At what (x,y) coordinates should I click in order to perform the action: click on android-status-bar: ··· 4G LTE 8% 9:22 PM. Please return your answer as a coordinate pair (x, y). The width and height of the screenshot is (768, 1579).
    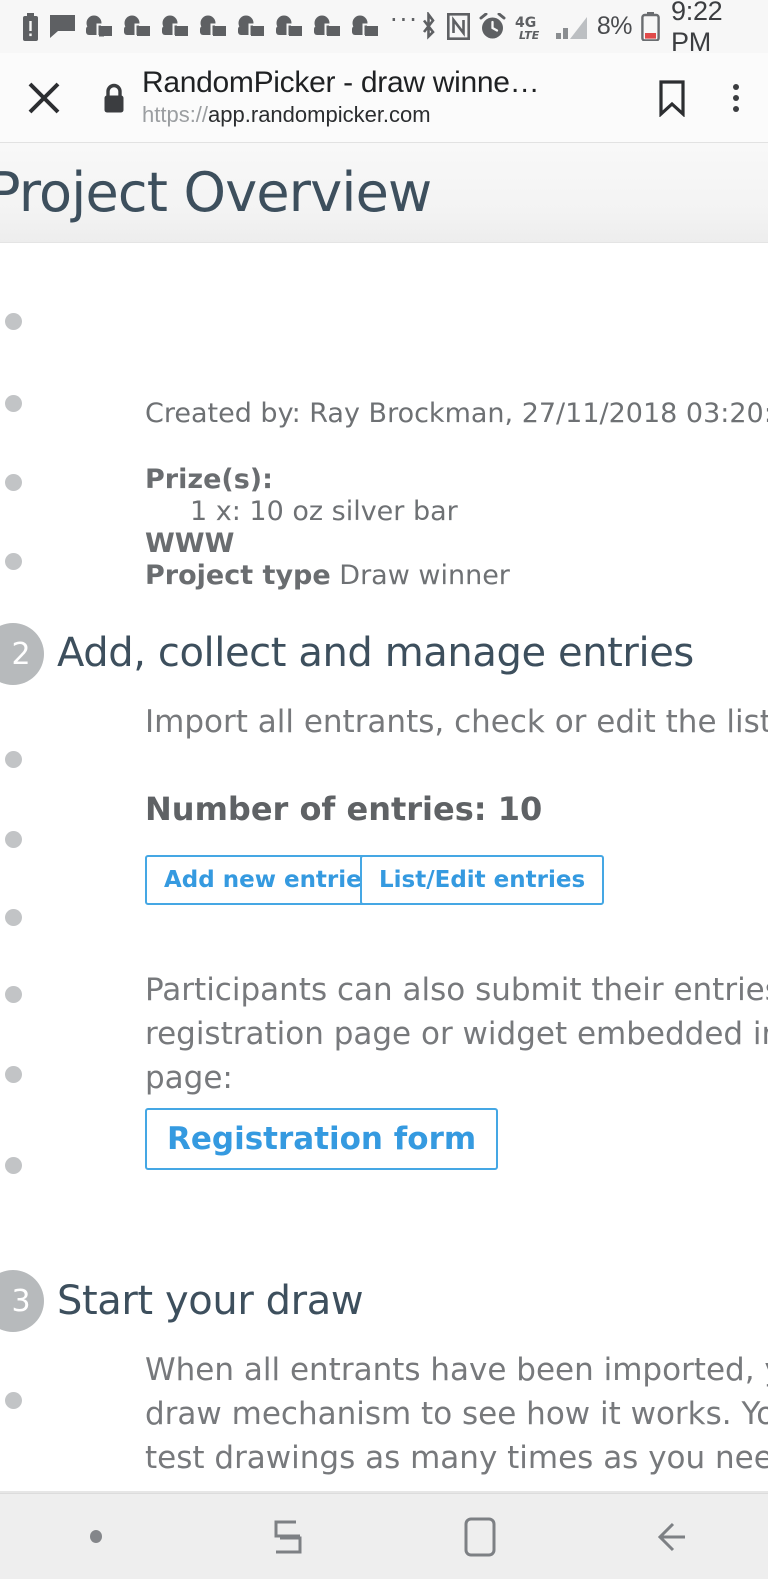
    Looking at the image, I should click on (384, 28).